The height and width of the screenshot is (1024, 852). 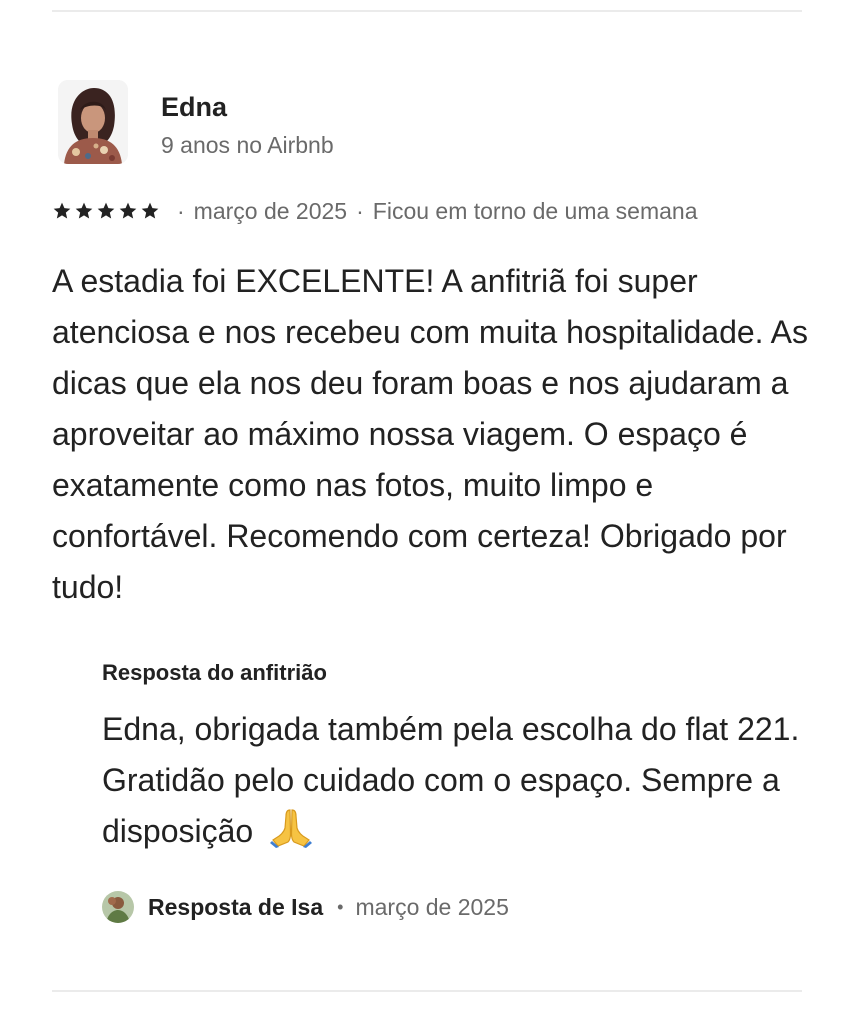 What do you see at coordinates (247, 145) in the screenshot?
I see `reviewer-tenure: 9 anos no Airbnb` at bounding box center [247, 145].